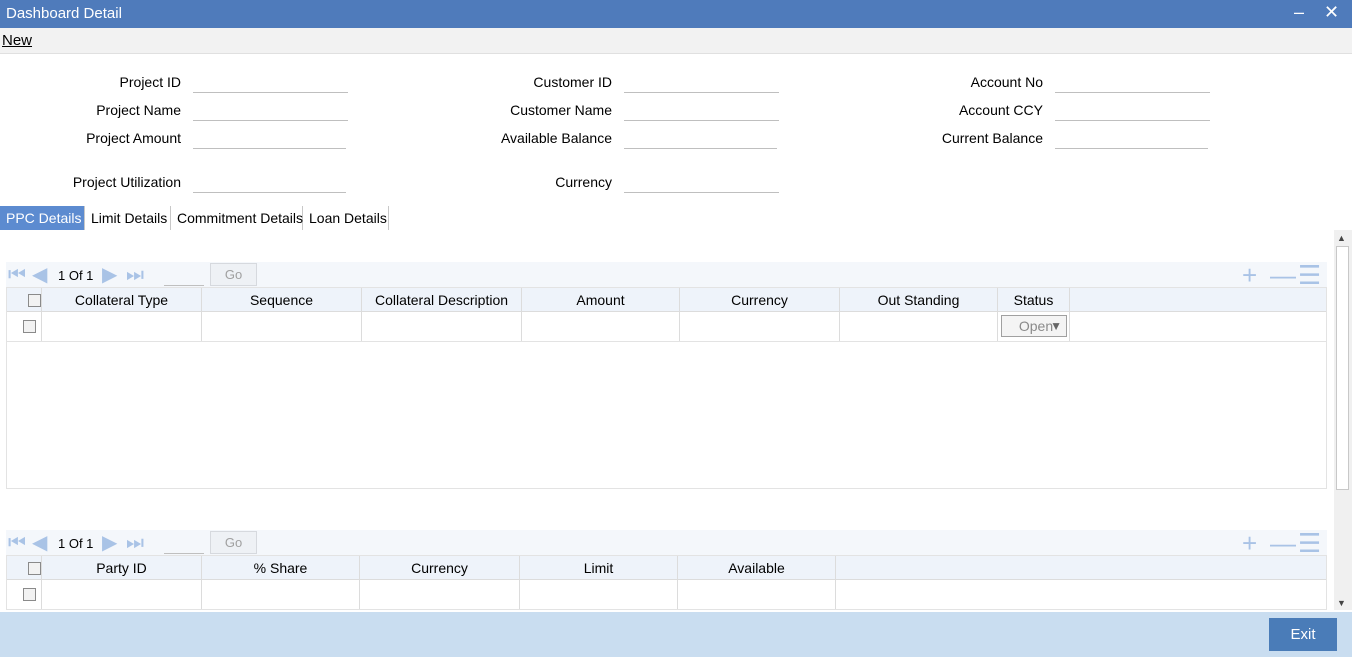 This screenshot has height=657, width=1352. What do you see at coordinates (346, 218) in the screenshot?
I see `tab-loan-details: Loan Details` at bounding box center [346, 218].